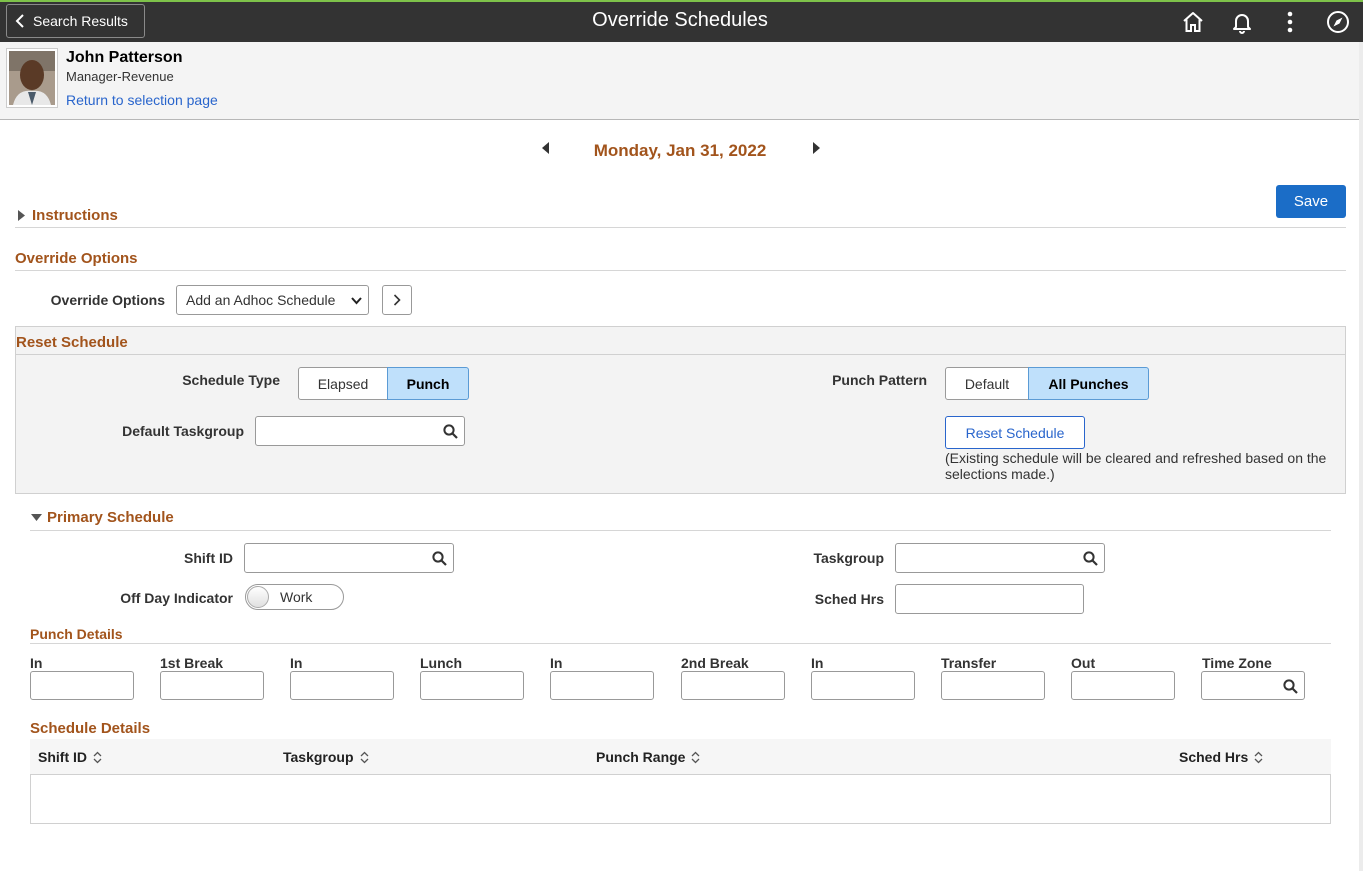 The height and width of the screenshot is (871, 1363). What do you see at coordinates (32, 78) in the screenshot?
I see `employee-photo` at bounding box center [32, 78].